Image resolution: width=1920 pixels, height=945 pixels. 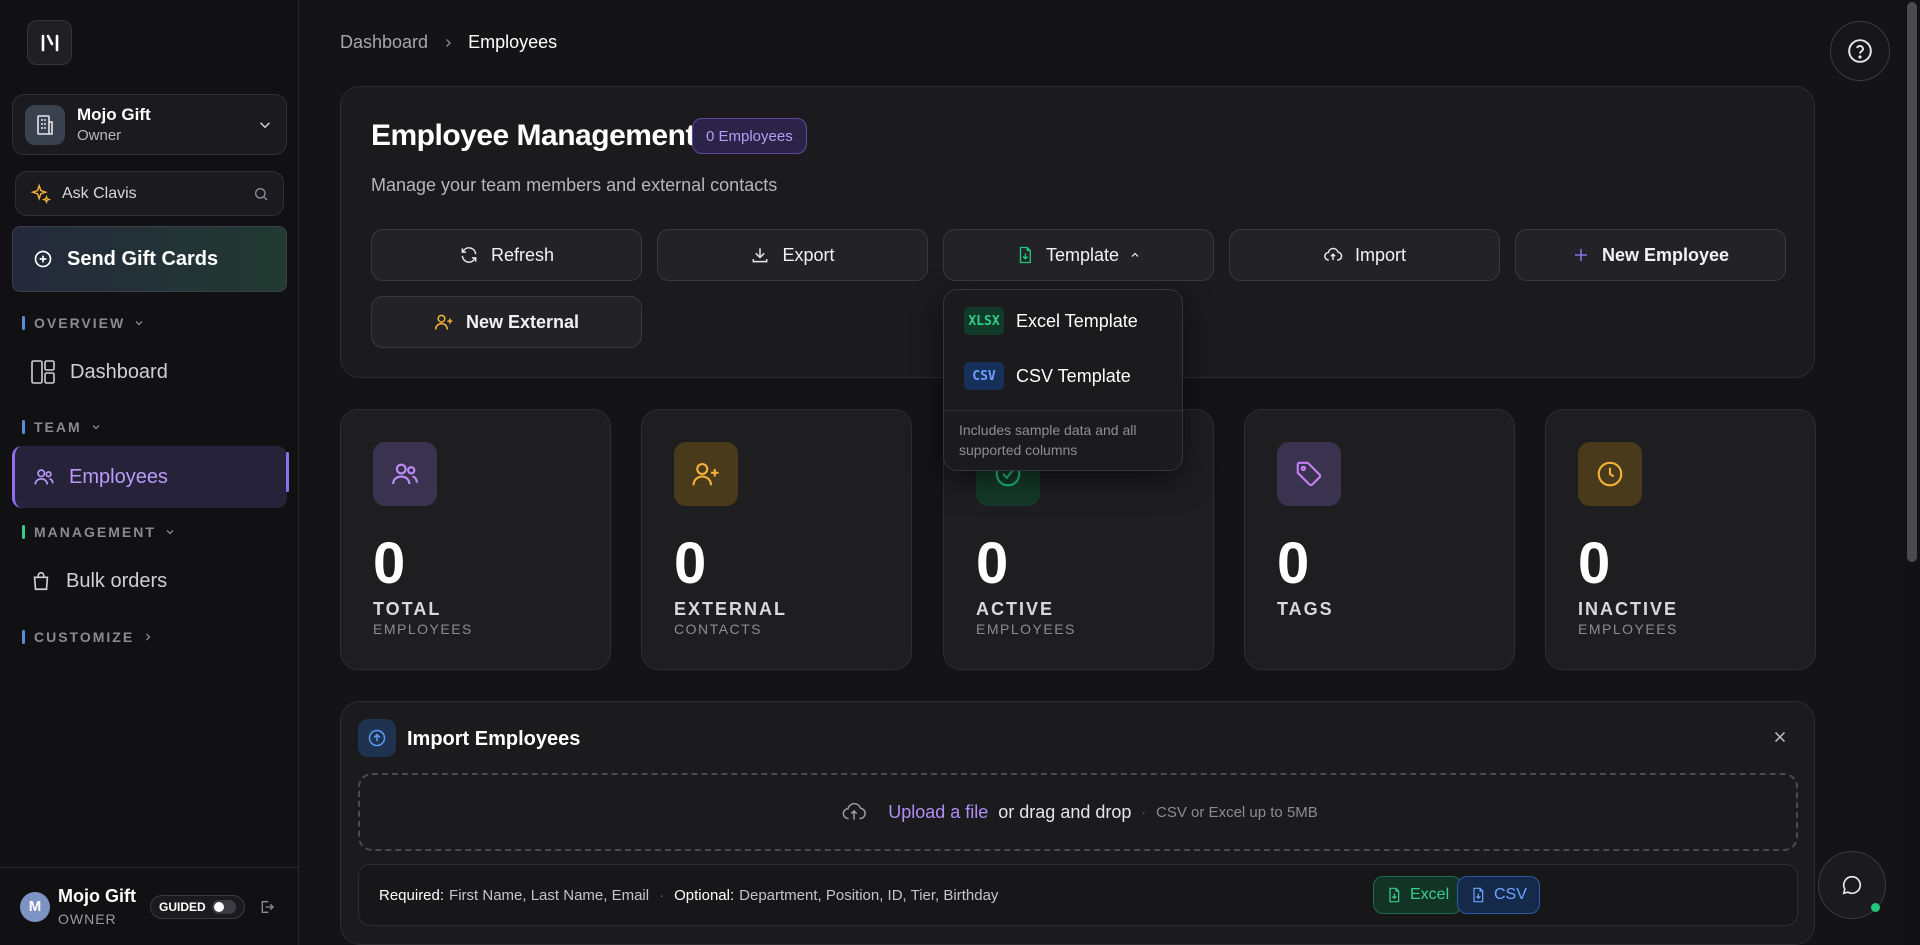 I want to click on excel-template-label: Excel Template, so click(x=1077, y=320).